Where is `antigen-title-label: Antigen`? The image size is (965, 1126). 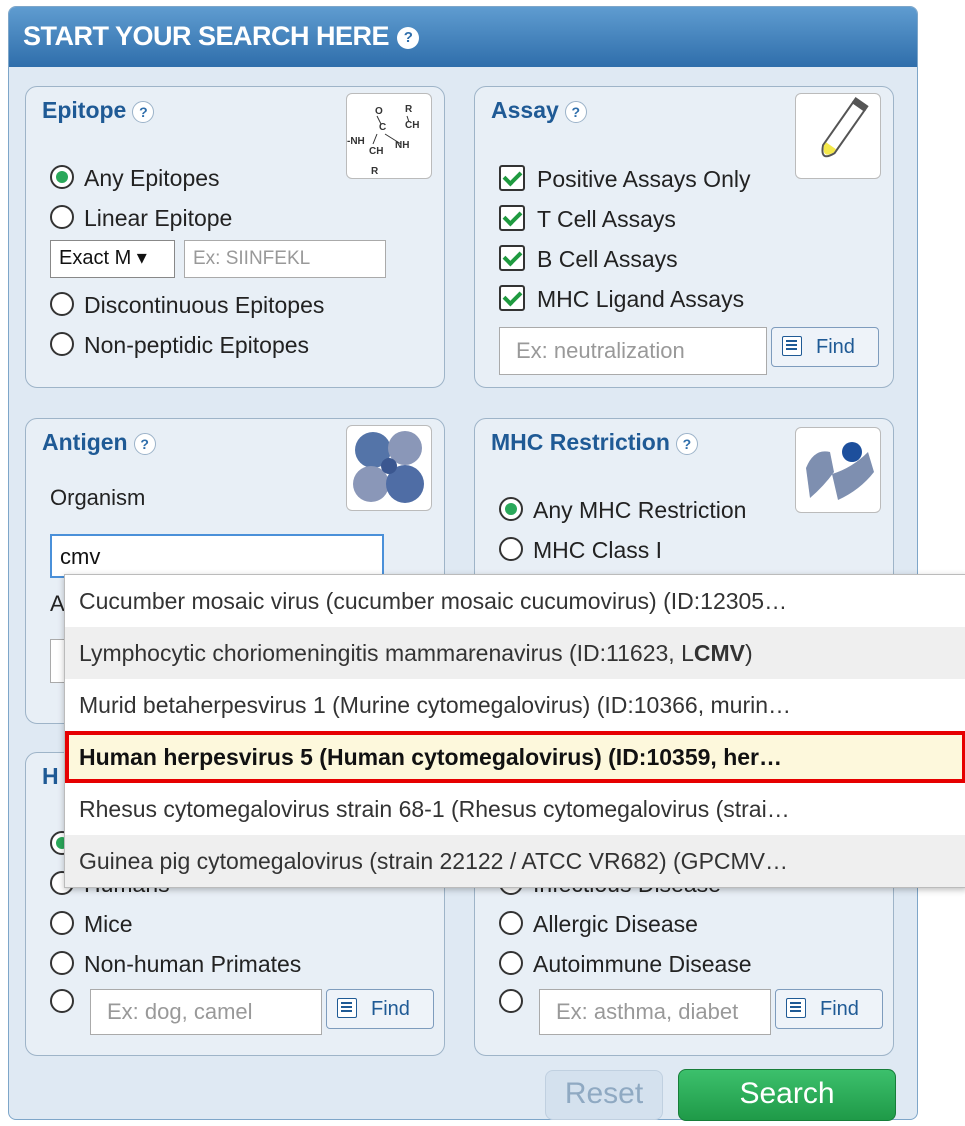
antigen-title-label: Antigen is located at coordinates (85, 442).